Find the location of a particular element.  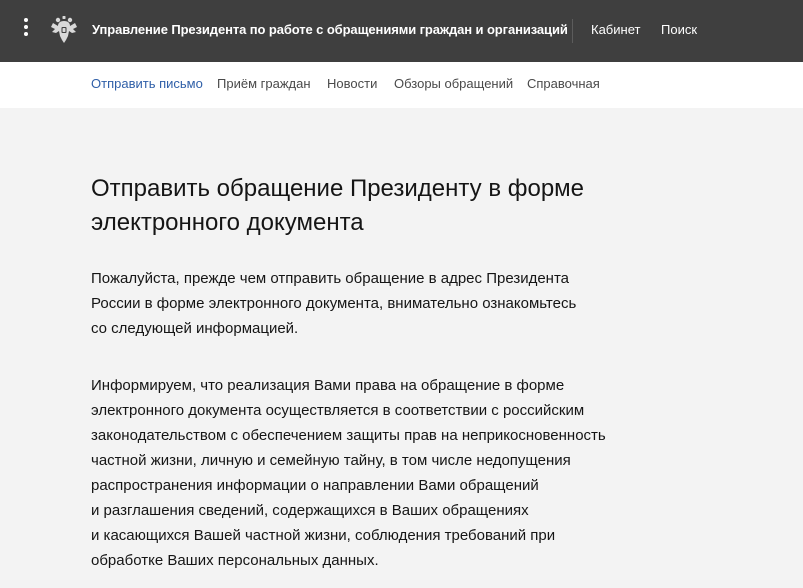

coat-of-arms-icon is located at coordinates (64, 30).